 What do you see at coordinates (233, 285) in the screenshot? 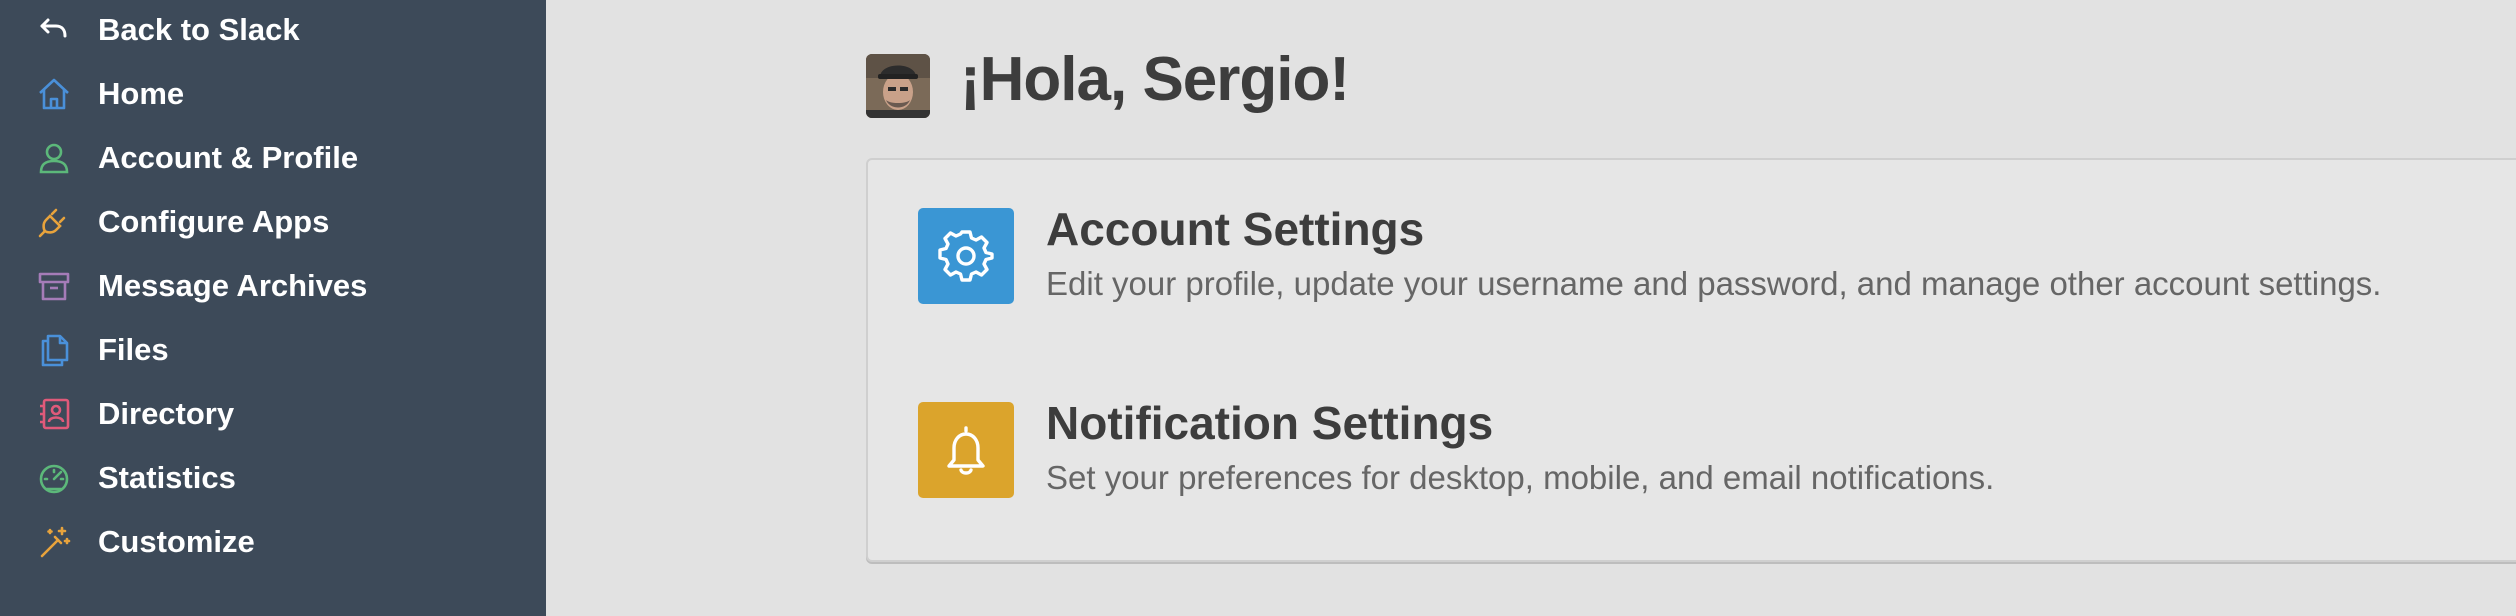
I see `sidebar-item-label: Message Archives` at bounding box center [233, 285].